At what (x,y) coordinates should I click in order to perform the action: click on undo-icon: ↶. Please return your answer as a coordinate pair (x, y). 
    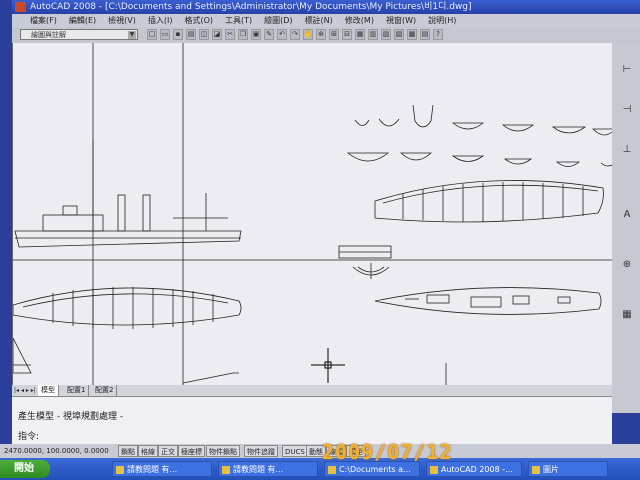
    Looking at the image, I should click on (282, 34).